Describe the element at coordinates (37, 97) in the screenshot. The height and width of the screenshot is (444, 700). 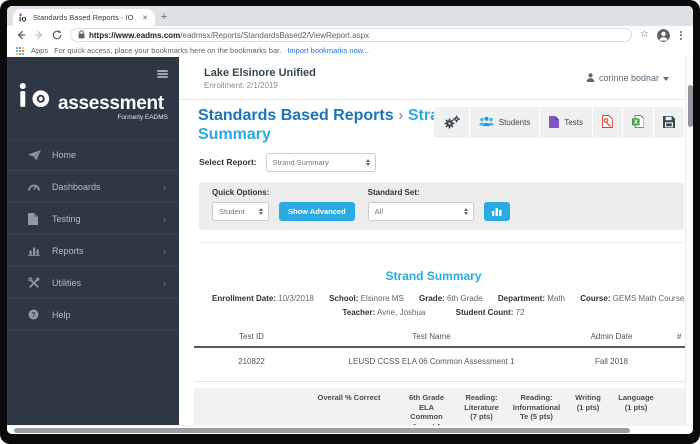
I see `io-logo-icon` at that location.